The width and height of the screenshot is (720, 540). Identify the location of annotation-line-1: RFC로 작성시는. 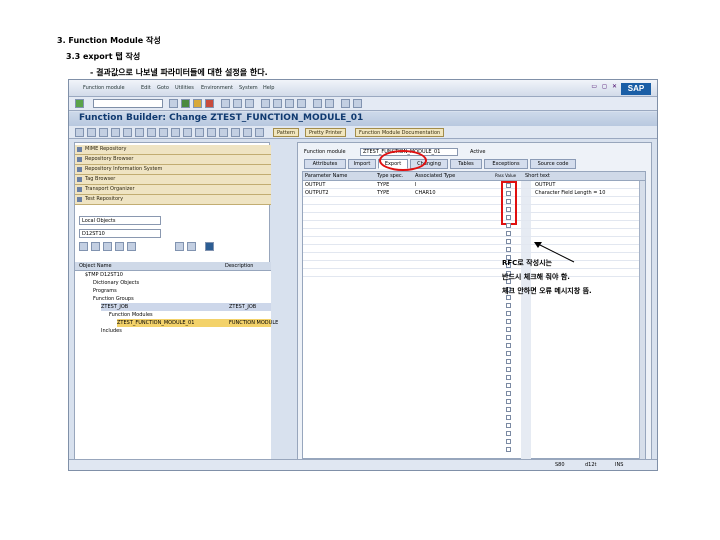
(527, 263).